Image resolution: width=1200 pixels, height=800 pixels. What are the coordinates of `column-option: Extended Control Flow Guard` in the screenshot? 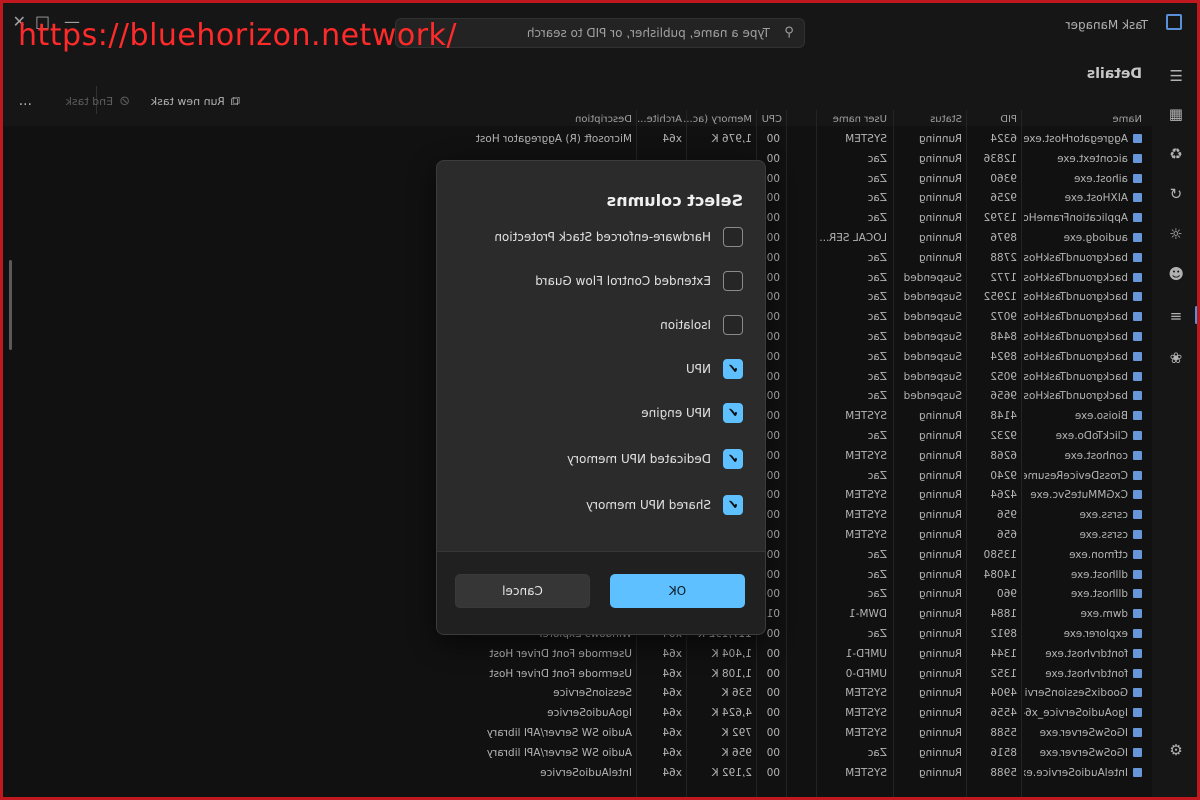 It's located at (639, 281).